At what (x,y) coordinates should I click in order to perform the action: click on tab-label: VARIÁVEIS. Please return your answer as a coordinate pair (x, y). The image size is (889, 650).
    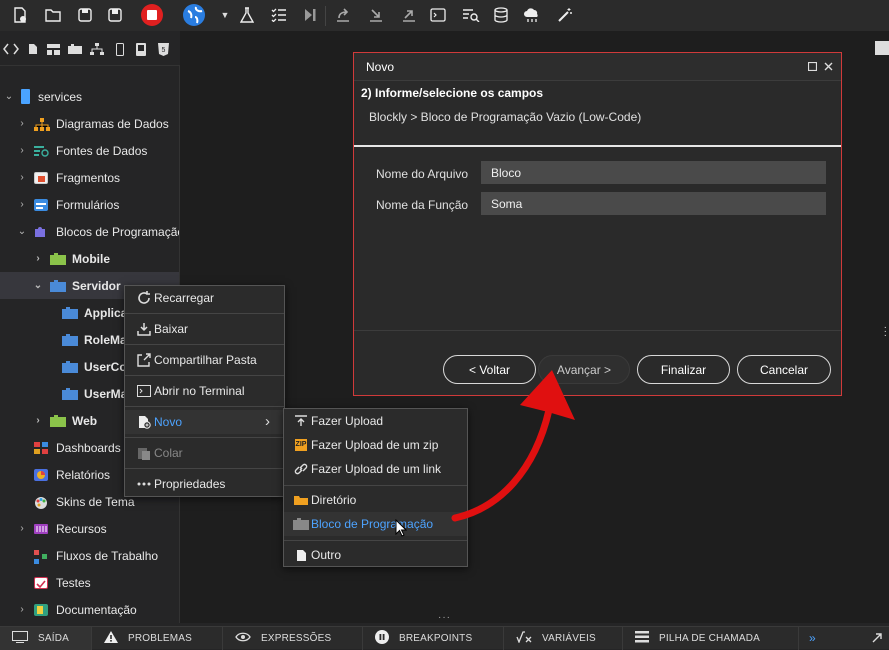
    Looking at the image, I should click on (569, 638).